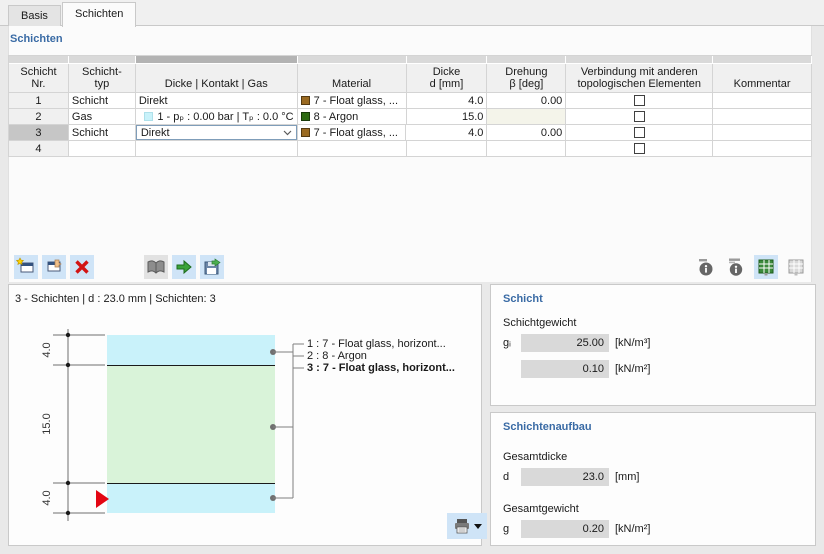 The image size is (824, 554). I want to click on gi-area-weight-field: 0.10, so click(565, 369).